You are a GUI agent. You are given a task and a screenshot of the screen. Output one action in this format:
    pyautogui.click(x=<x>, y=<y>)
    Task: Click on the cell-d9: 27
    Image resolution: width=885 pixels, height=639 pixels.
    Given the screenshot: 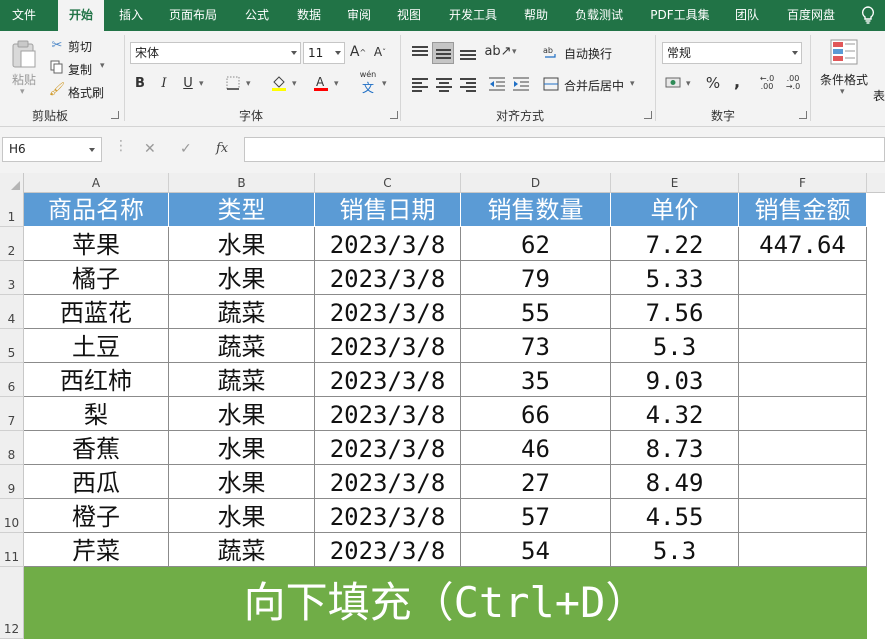 What is the action you would take?
    pyautogui.click(x=536, y=482)
    